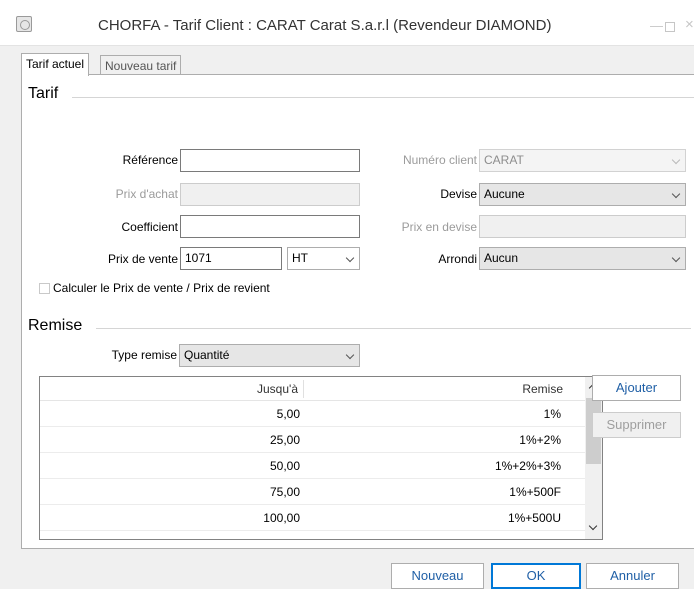 This screenshot has width=694, height=589. Describe the element at coordinates (312, 466) in the screenshot. I see `table-row: 50,00 1%+2%+3%` at that location.